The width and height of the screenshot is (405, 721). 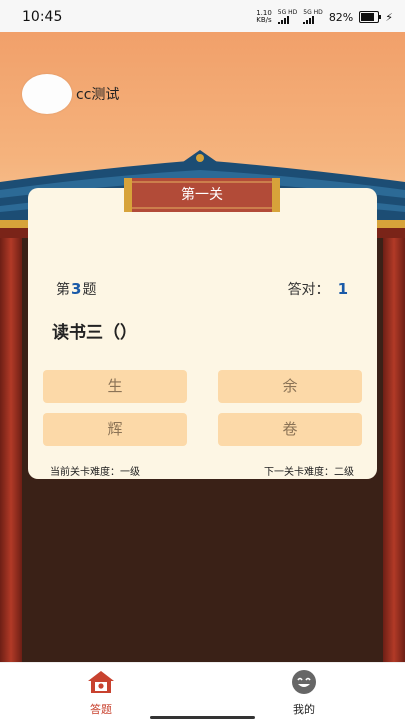 I want to click on signal-2-icon: 5G HD, so click(x=313, y=17).